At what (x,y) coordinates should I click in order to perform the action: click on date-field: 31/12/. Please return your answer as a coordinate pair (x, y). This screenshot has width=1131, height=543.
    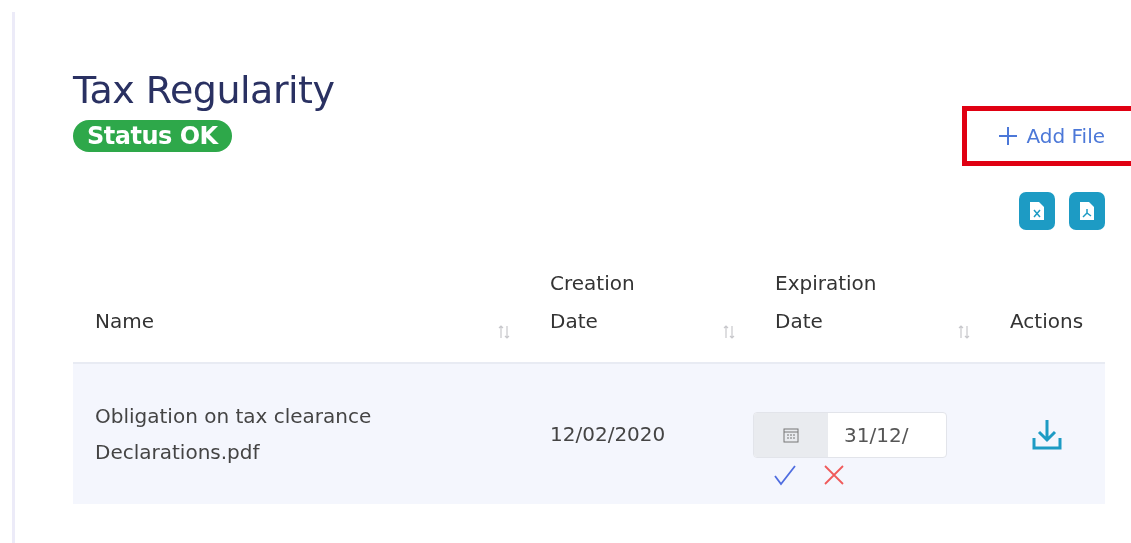
    Looking at the image, I should click on (850, 435).